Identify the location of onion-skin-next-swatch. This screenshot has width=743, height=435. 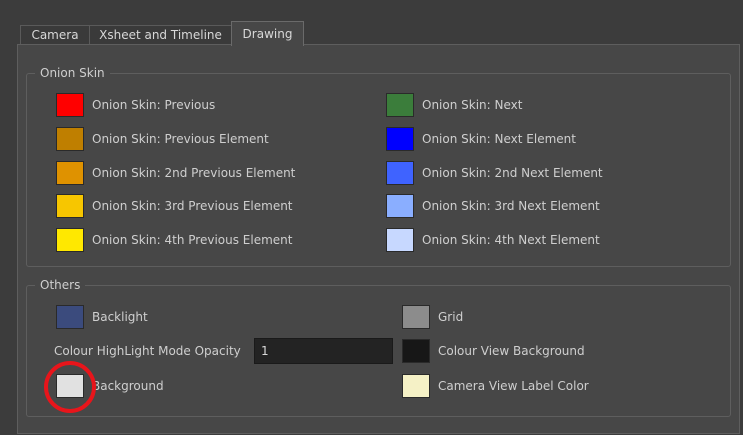
(400, 105).